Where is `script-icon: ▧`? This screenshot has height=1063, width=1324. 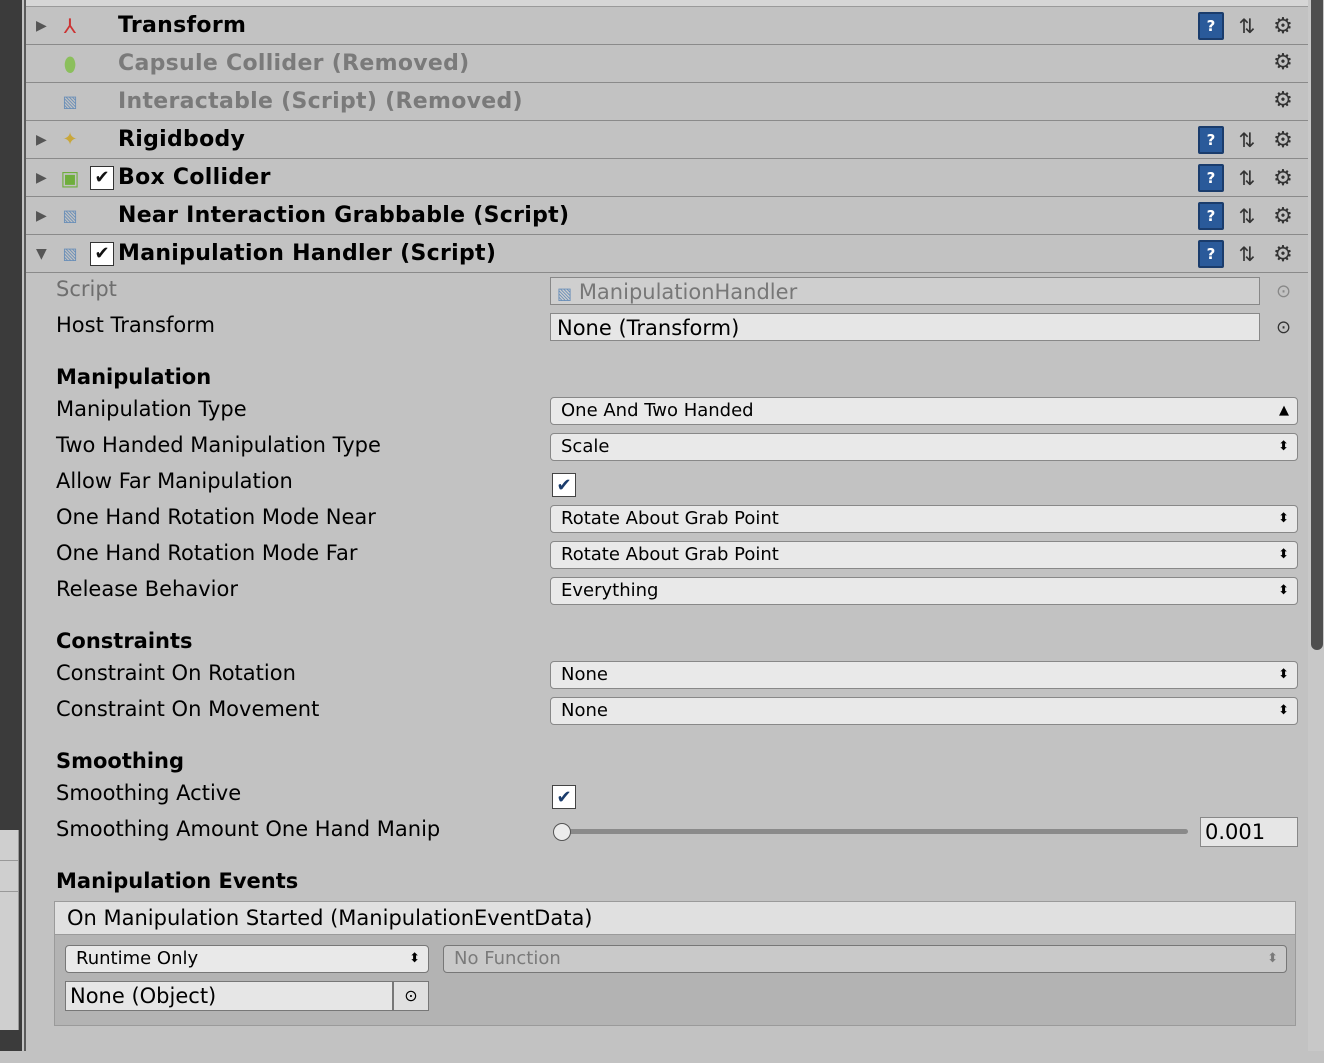
script-icon: ▧ is located at coordinates (70, 215).